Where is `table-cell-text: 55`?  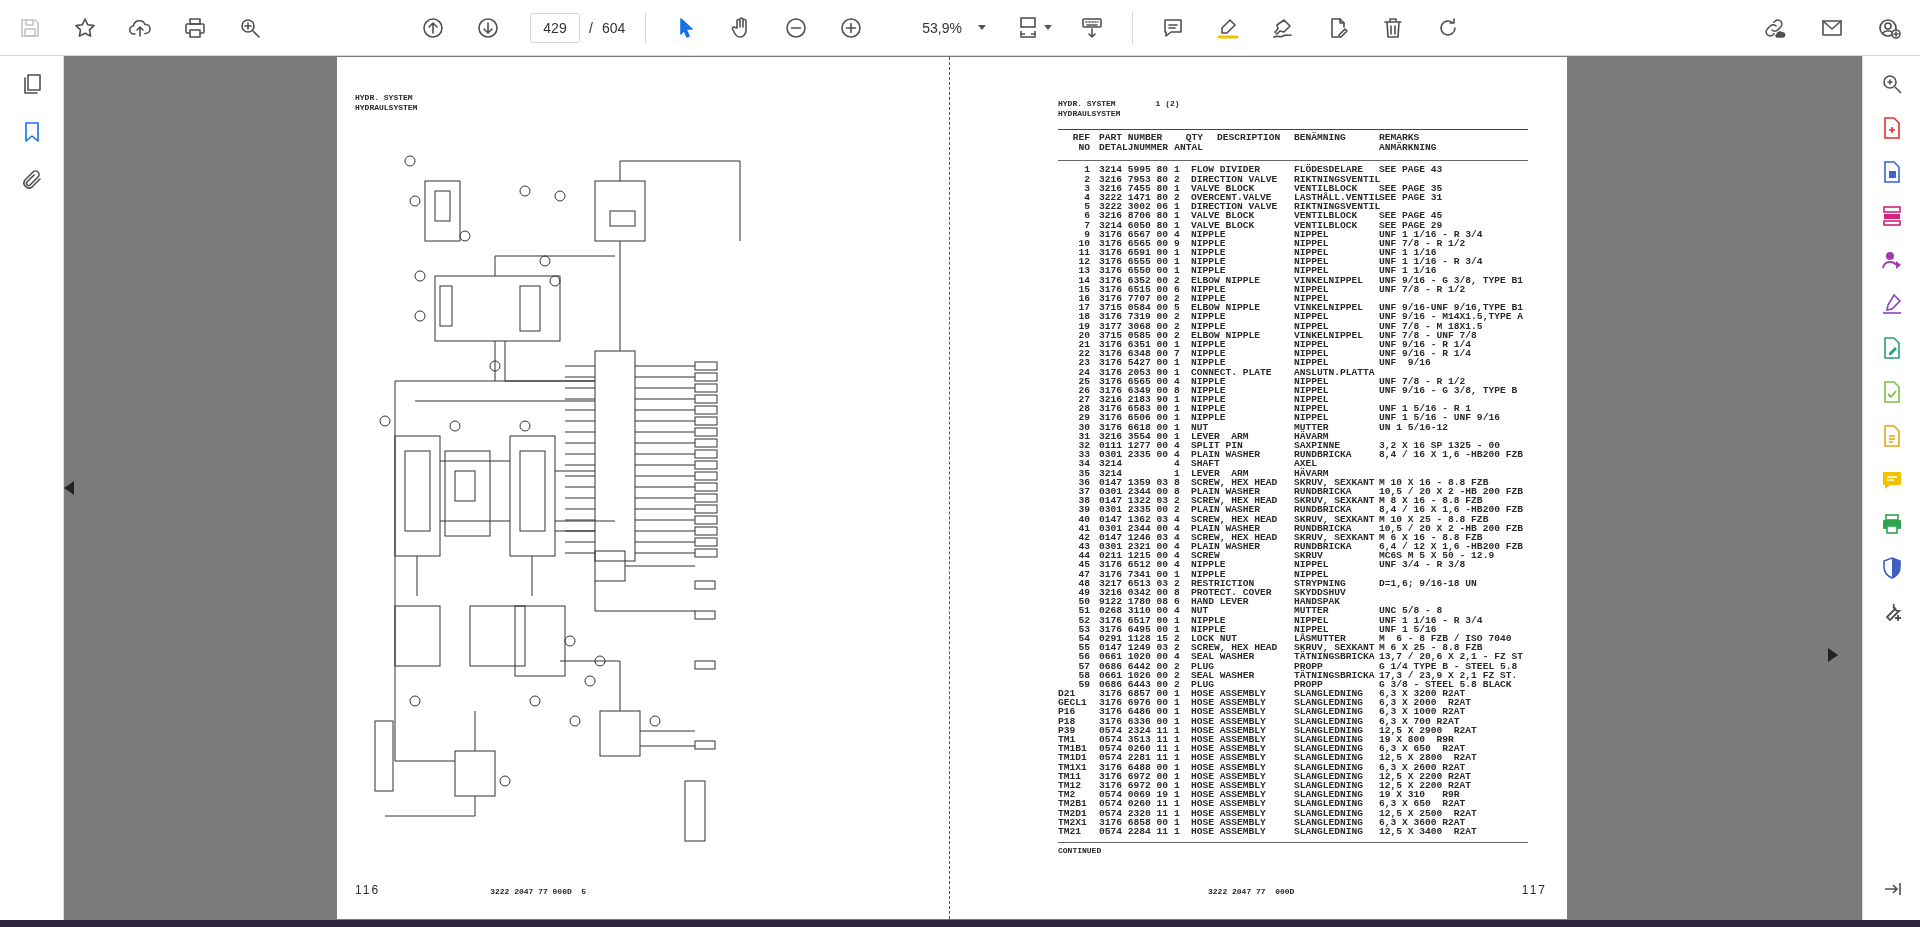
table-cell-text: 55 is located at coordinates (1084, 648).